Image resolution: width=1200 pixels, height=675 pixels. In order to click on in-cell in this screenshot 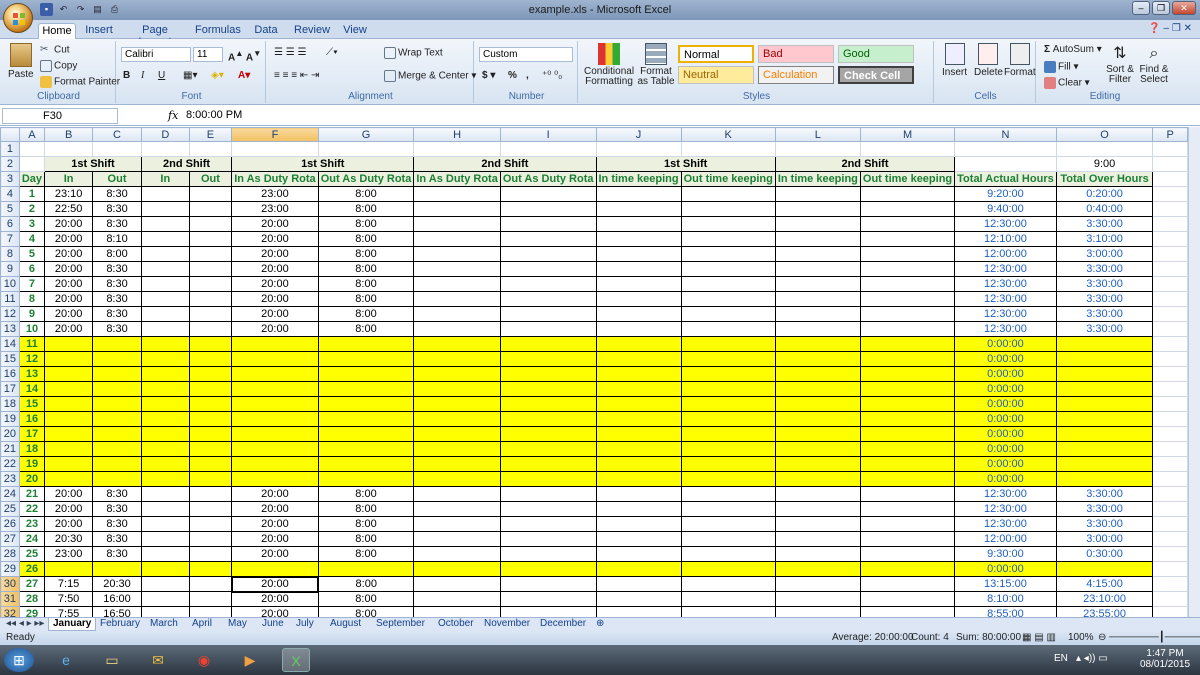, I will do `click(69, 374)`.